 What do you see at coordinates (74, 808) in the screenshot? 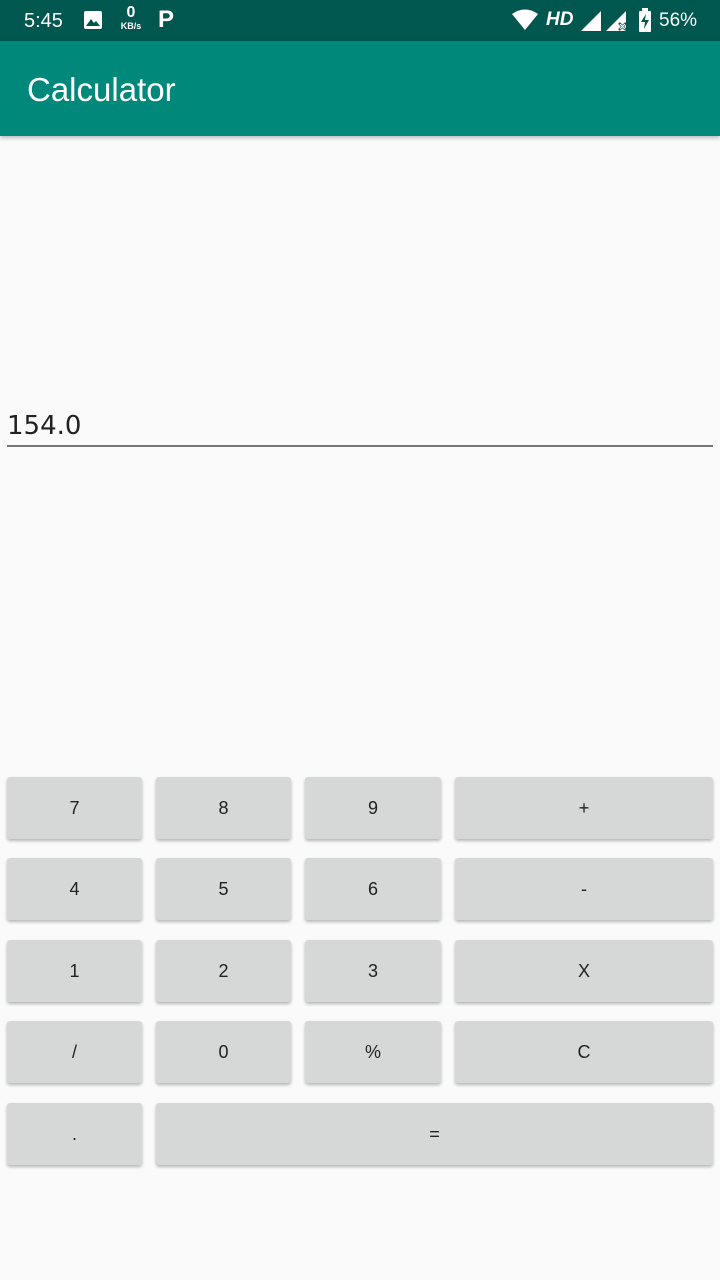
I see `key-7: 7` at bounding box center [74, 808].